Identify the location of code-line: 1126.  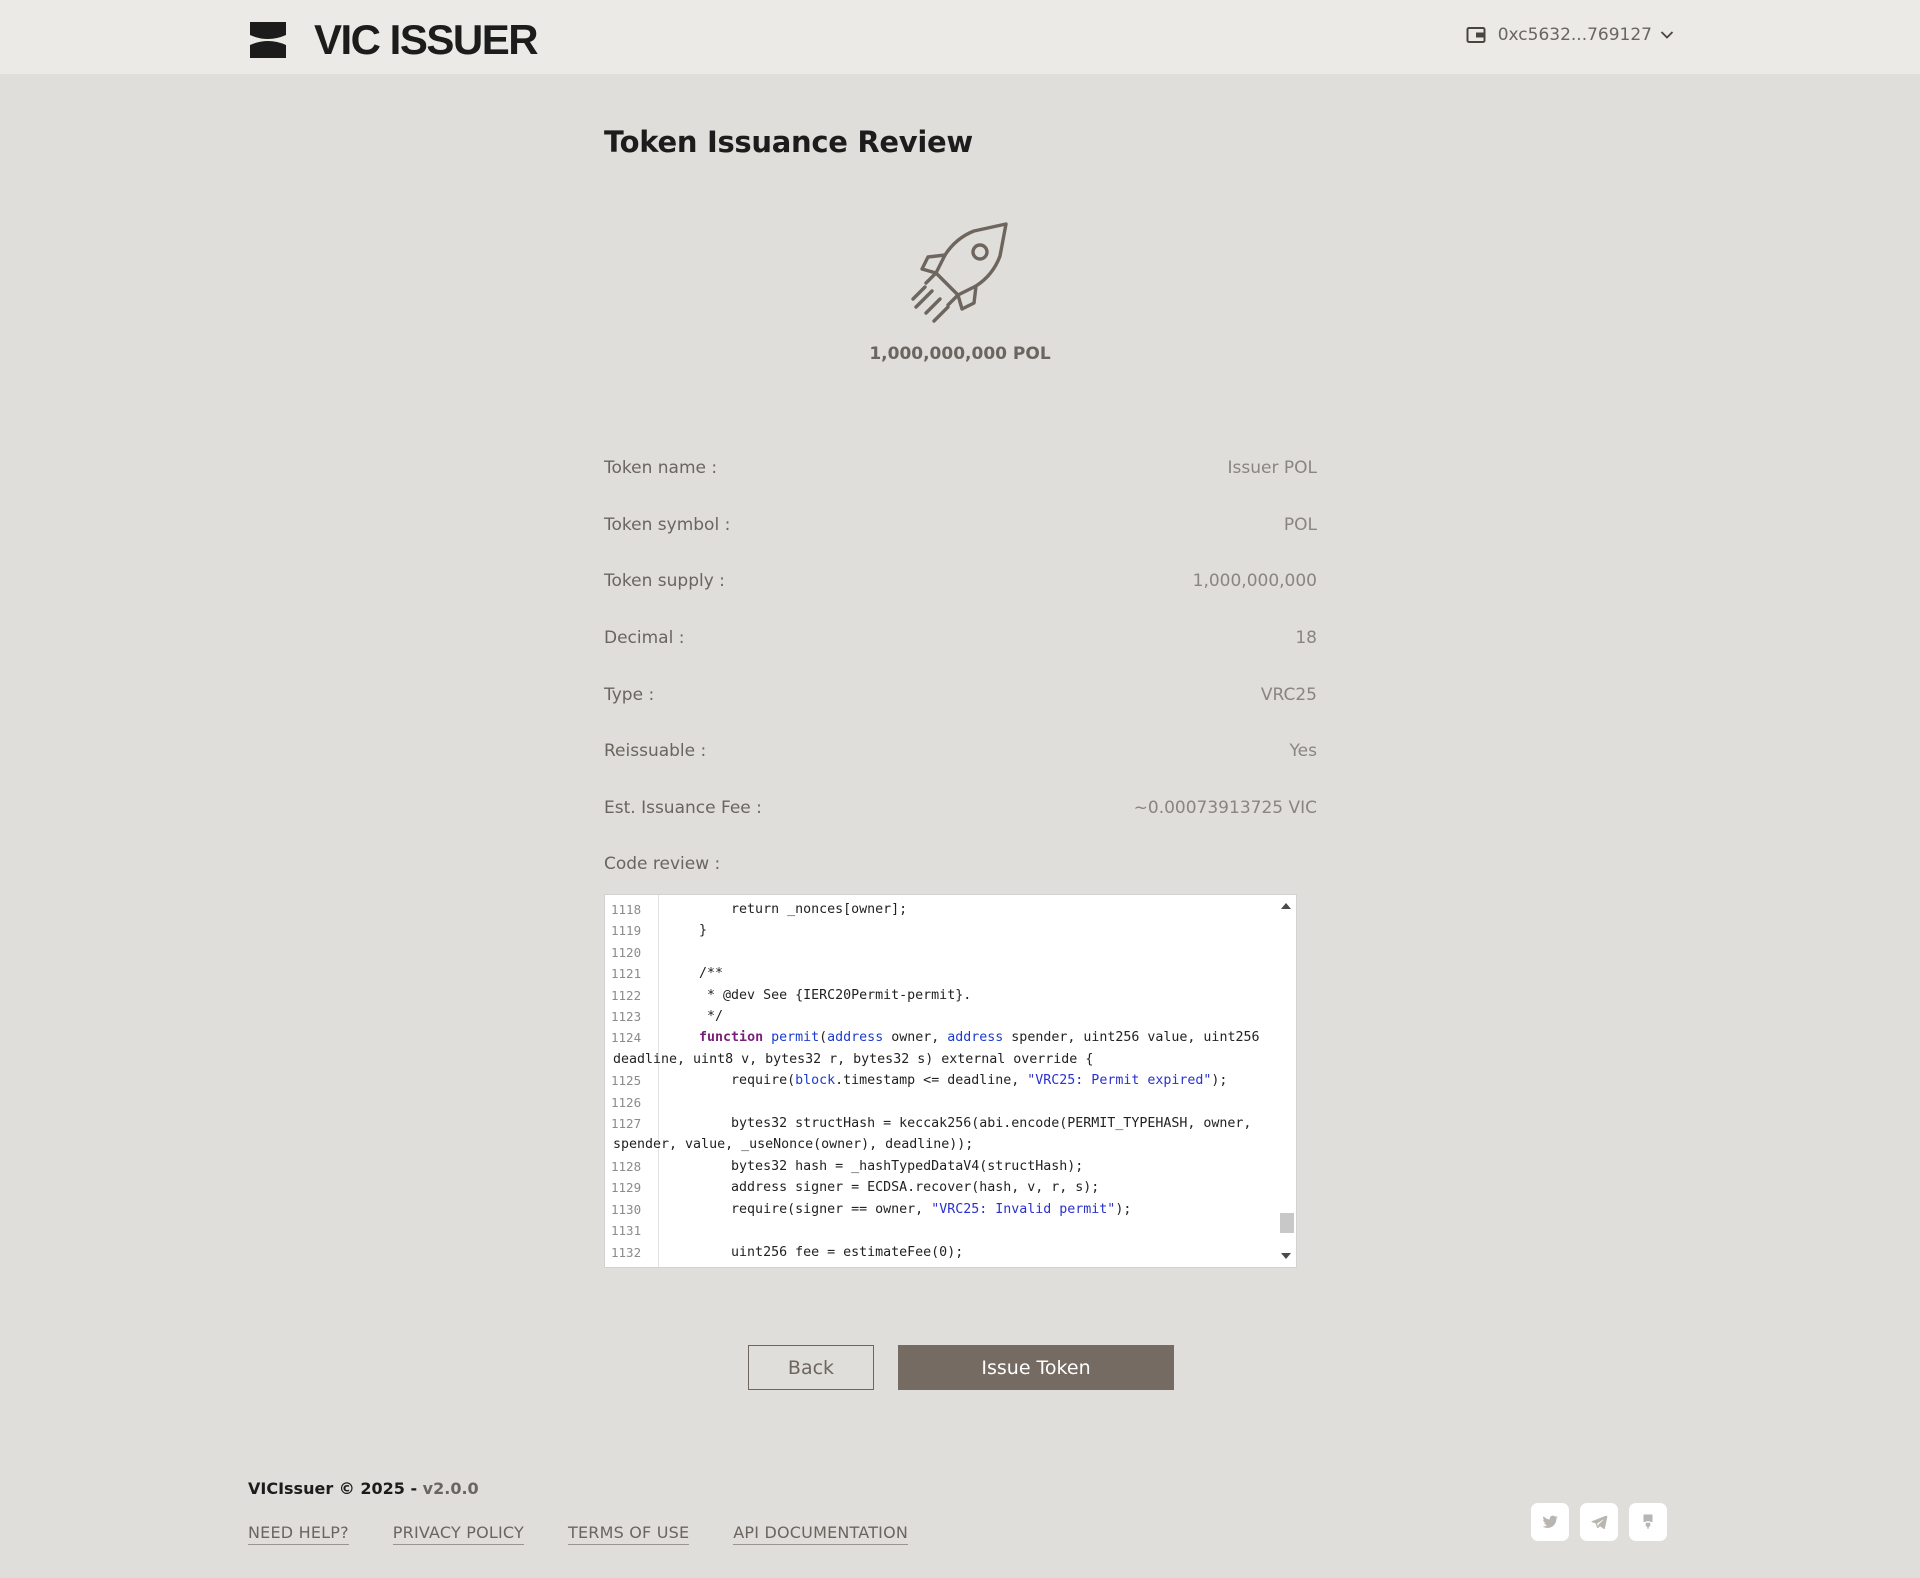
(941, 1102).